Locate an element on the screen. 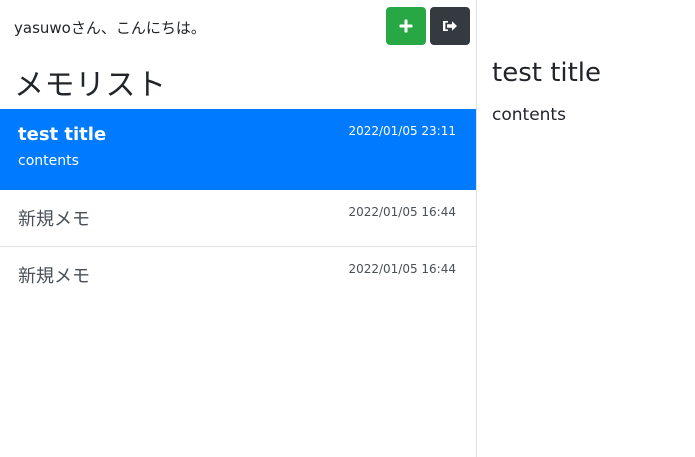  add-memo-button is located at coordinates (406, 26).